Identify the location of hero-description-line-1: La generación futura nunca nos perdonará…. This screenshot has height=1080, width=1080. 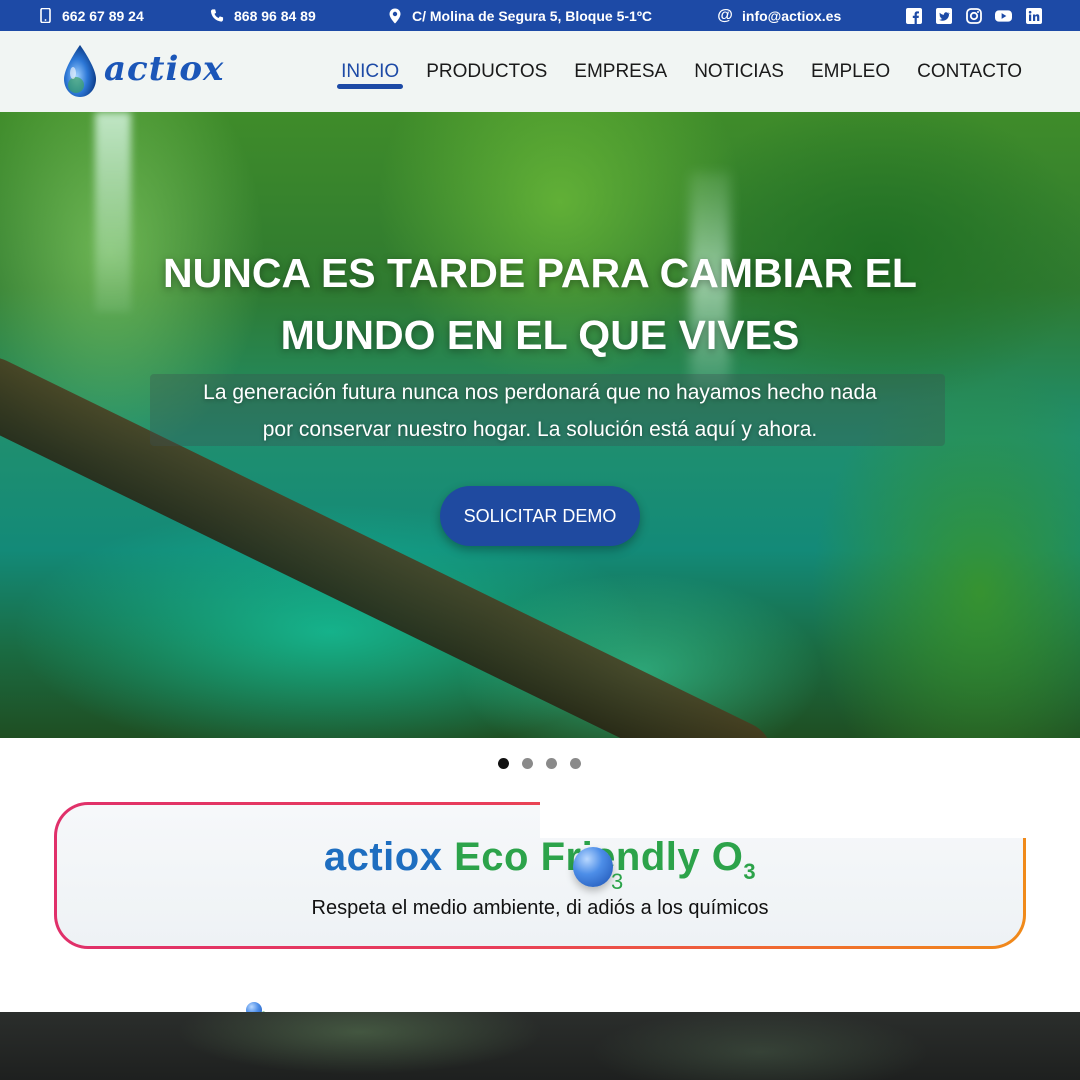
(540, 392).